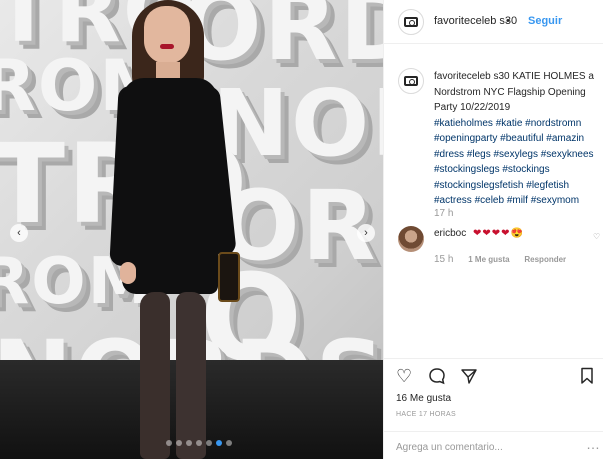 The height and width of the screenshot is (459, 603). What do you see at coordinates (128, 273) in the screenshot?
I see `subject-hand` at bounding box center [128, 273].